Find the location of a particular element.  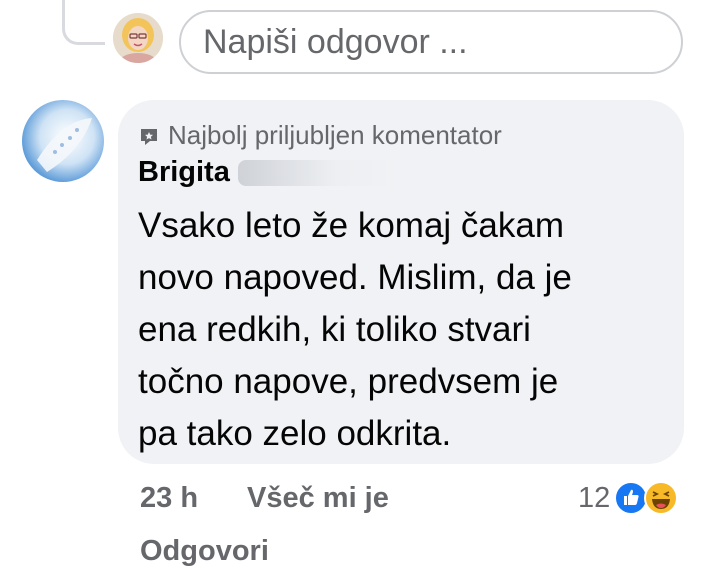

comment-timestamp: 23 h is located at coordinates (169, 498).